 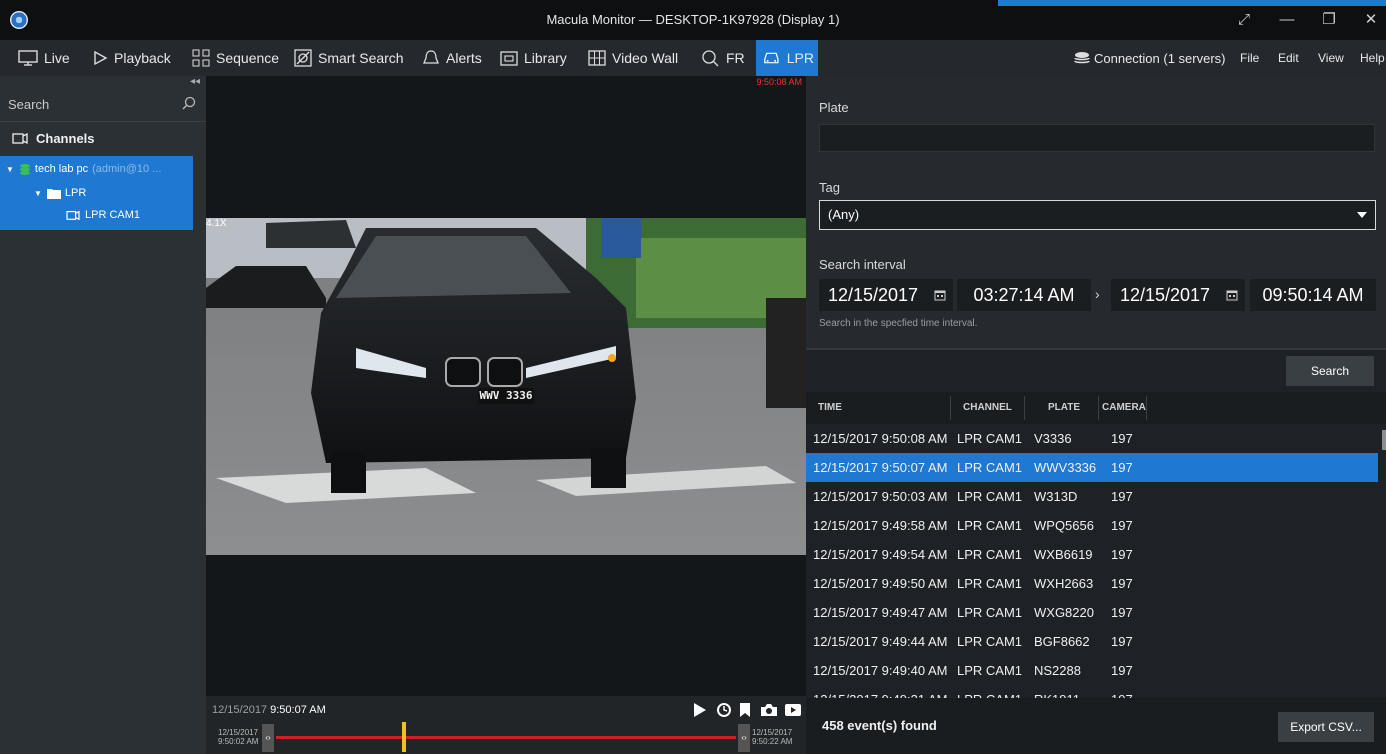 What do you see at coordinates (1082, 58) in the screenshot?
I see `servers-stack-icon` at bounding box center [1082, 58].